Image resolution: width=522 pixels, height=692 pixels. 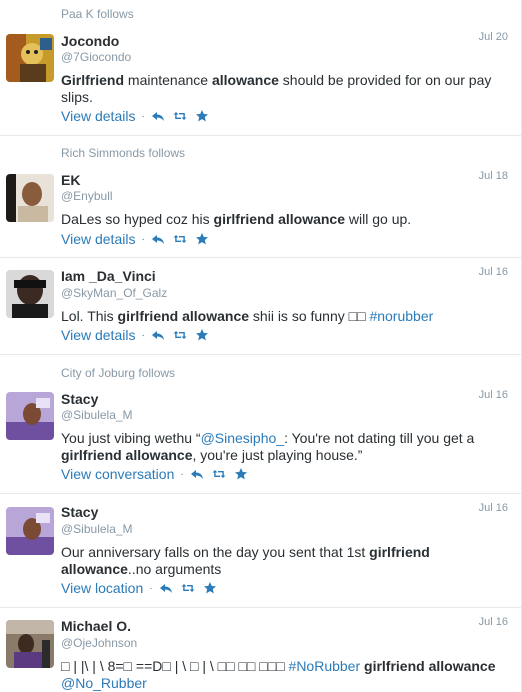 What do you see at coordinates (493, 176) in the screenshot?
I see `timestamp: Jul 18` at bounding box center [493, 176].